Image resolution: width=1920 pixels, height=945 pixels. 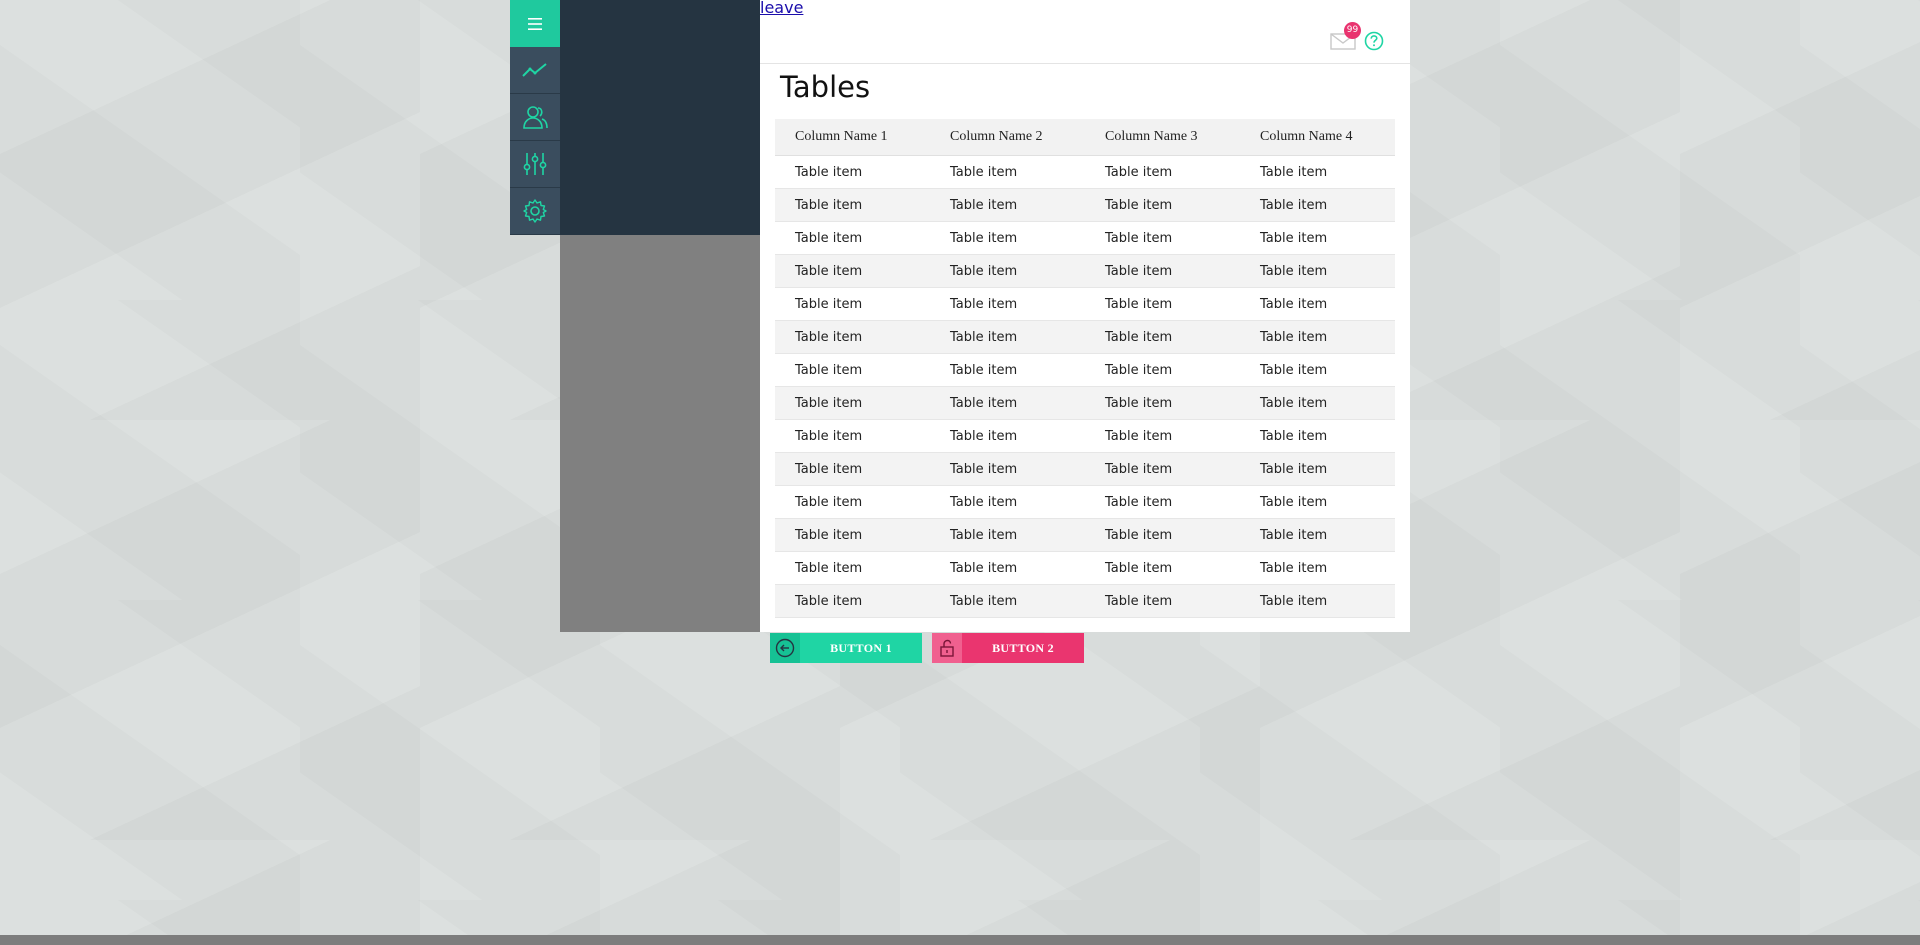 I want to click on bottom-bar, so click(x=960, y=940).